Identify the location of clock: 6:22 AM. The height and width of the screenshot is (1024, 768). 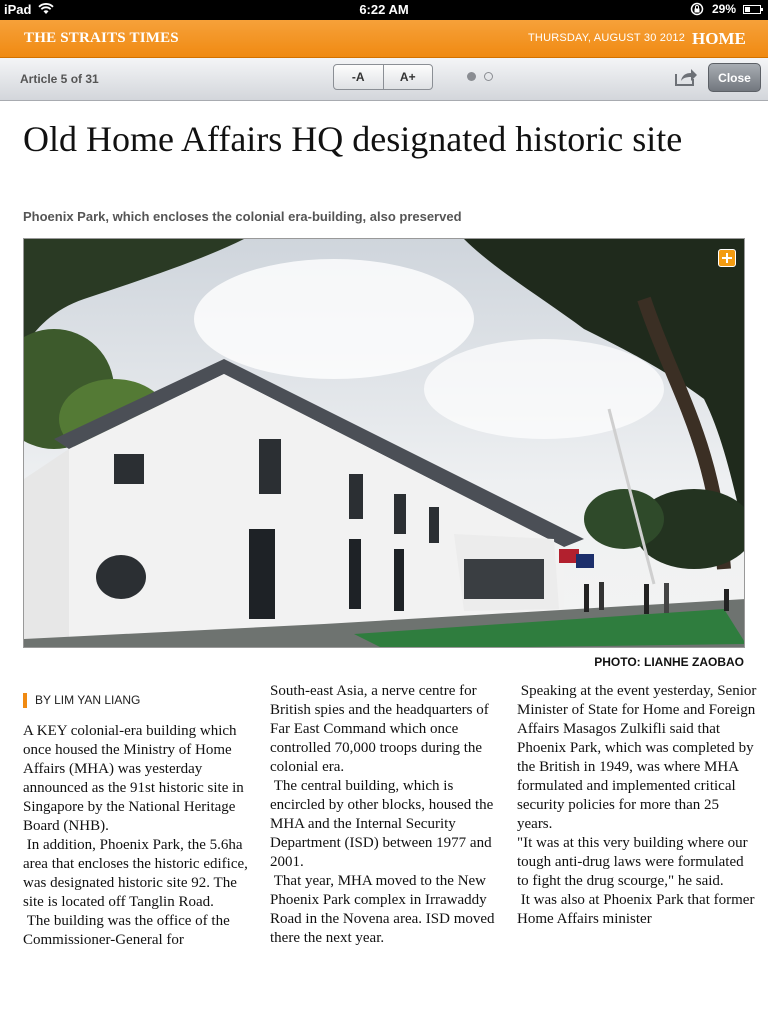
(384, 9).